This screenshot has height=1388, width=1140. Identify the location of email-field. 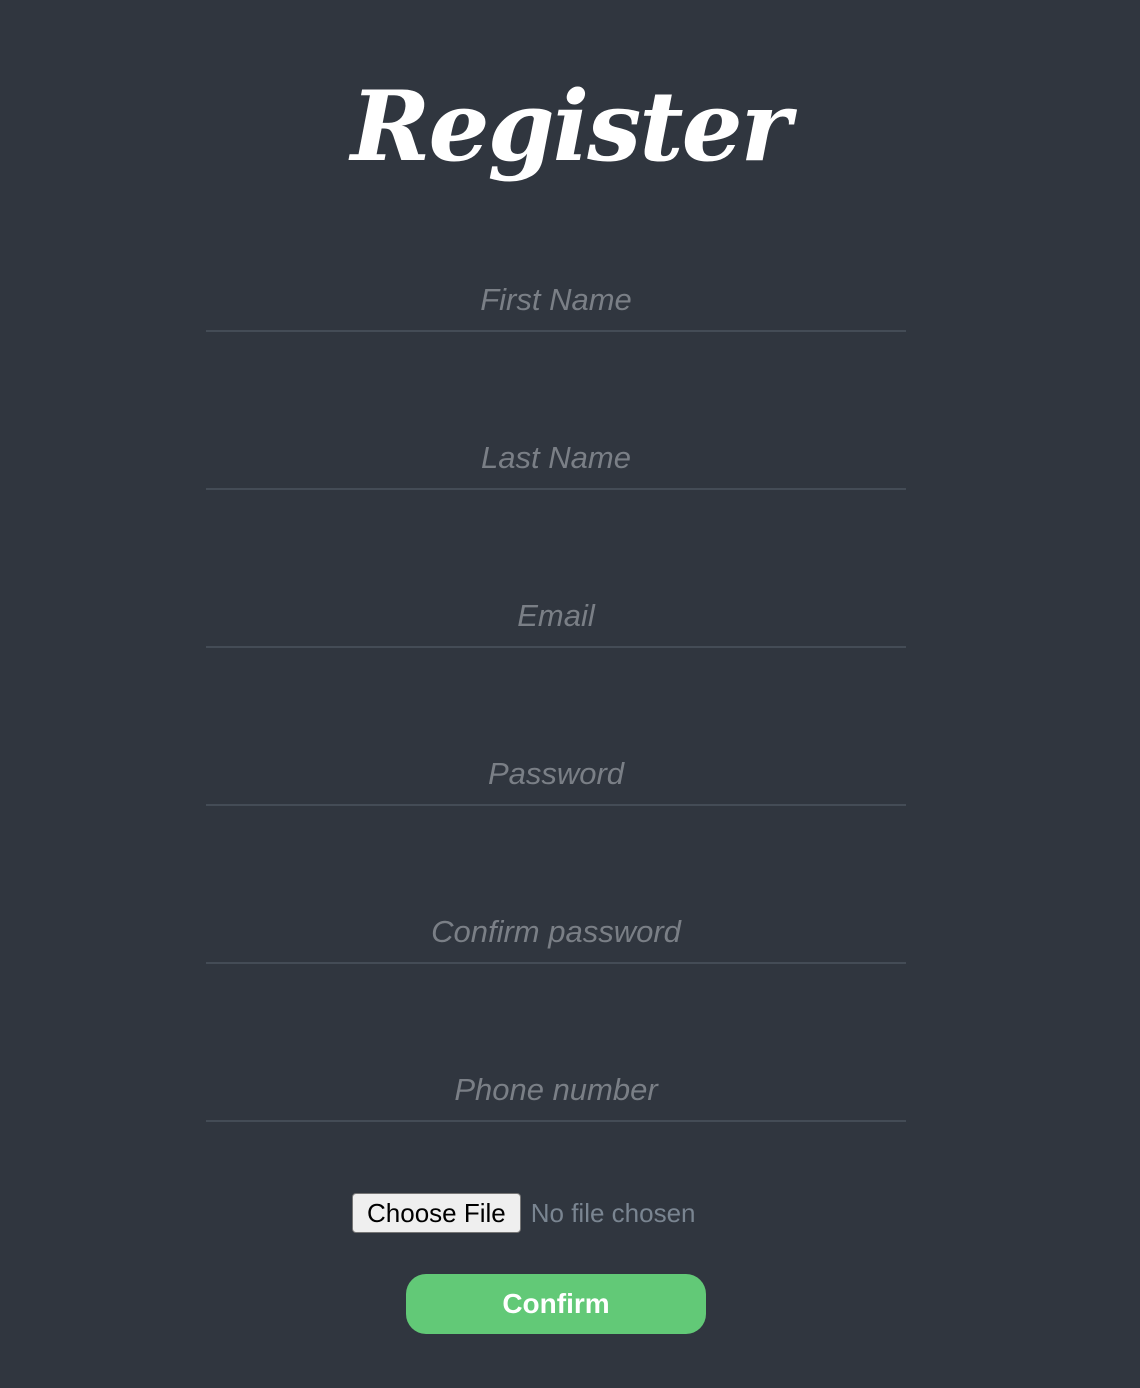
(556, 617).